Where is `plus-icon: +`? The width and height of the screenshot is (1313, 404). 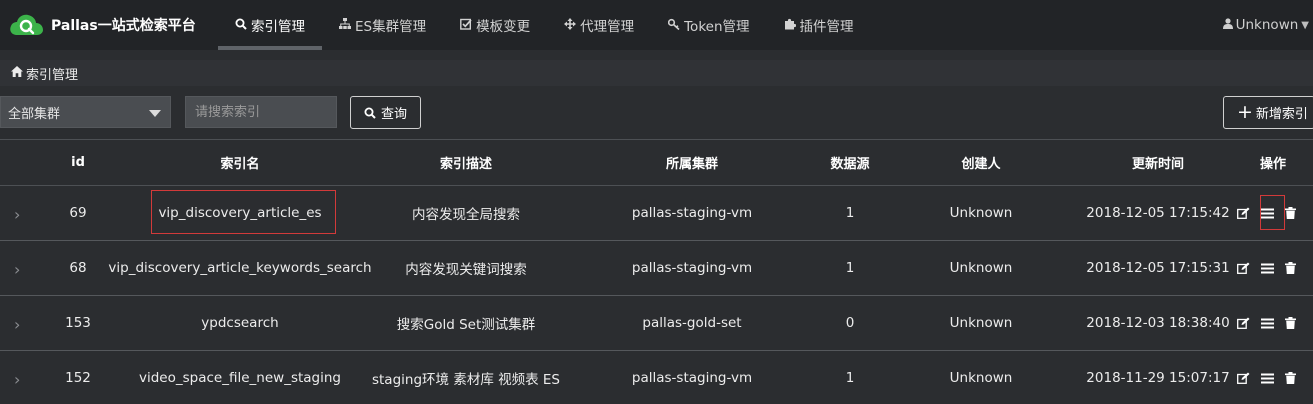 plus-icon: + is located at coordinates (1245, 112).